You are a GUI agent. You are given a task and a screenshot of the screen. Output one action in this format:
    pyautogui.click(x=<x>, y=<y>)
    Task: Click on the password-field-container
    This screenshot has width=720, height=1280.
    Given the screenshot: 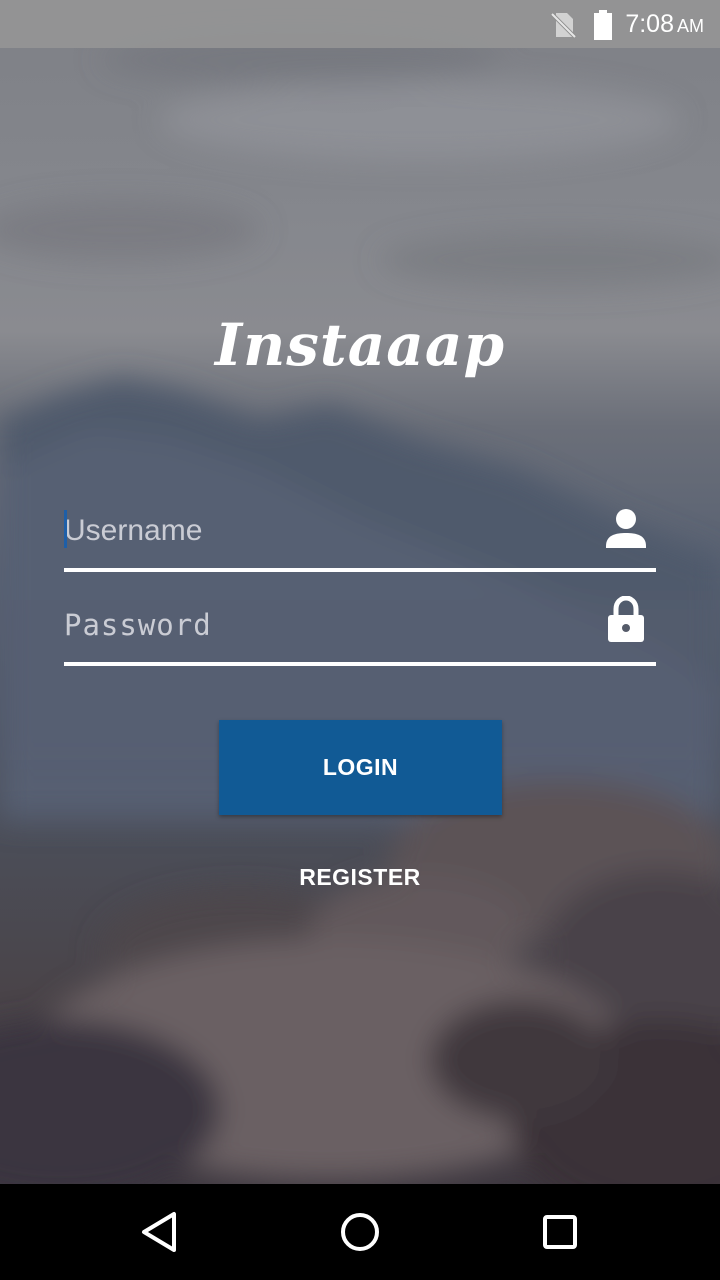 What is the action you would take?
    pyautogui.click(x=360, y=631)
    